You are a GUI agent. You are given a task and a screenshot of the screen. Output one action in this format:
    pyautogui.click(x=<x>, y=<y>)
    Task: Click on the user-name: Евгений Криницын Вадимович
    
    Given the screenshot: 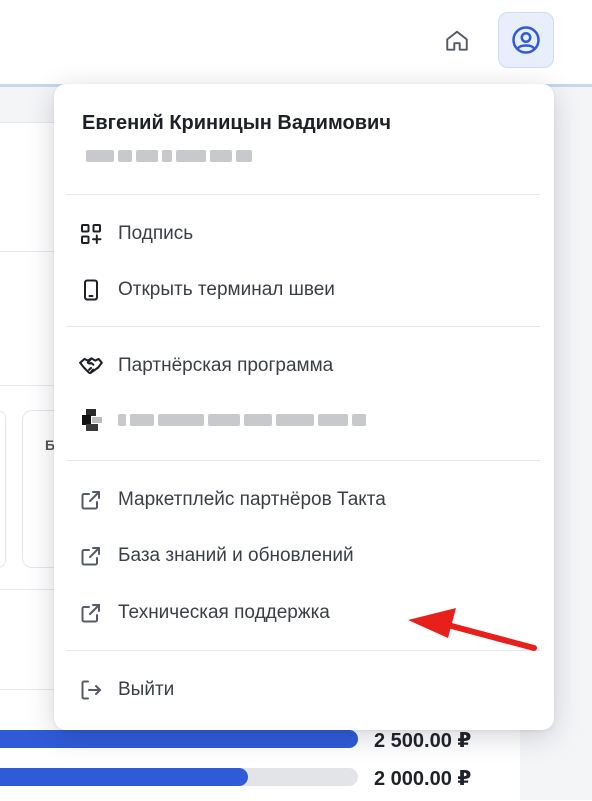 What is the action you would take?
    pyautogui.click(x=236, y=123)
    